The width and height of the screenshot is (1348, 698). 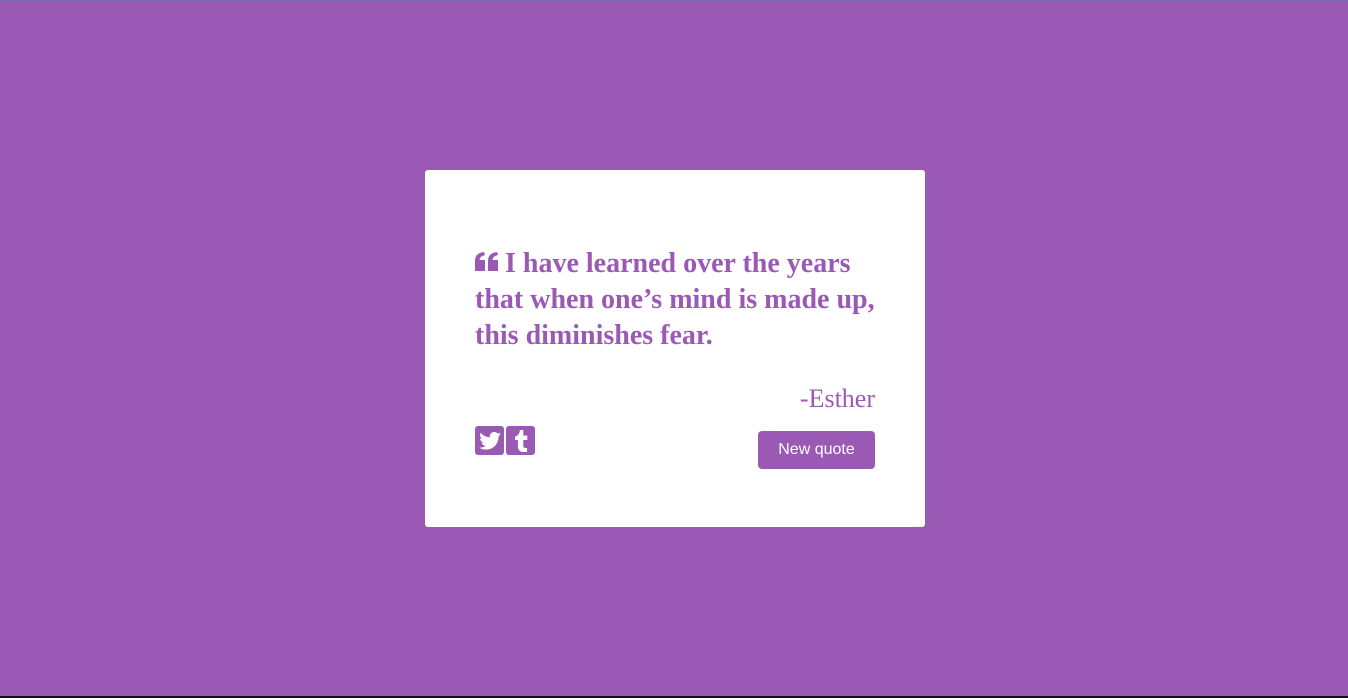 What do you see at coordinates (675, 451) in the screenshot?
I see `buttons-row: New quote` at bounding box center [675, 451].